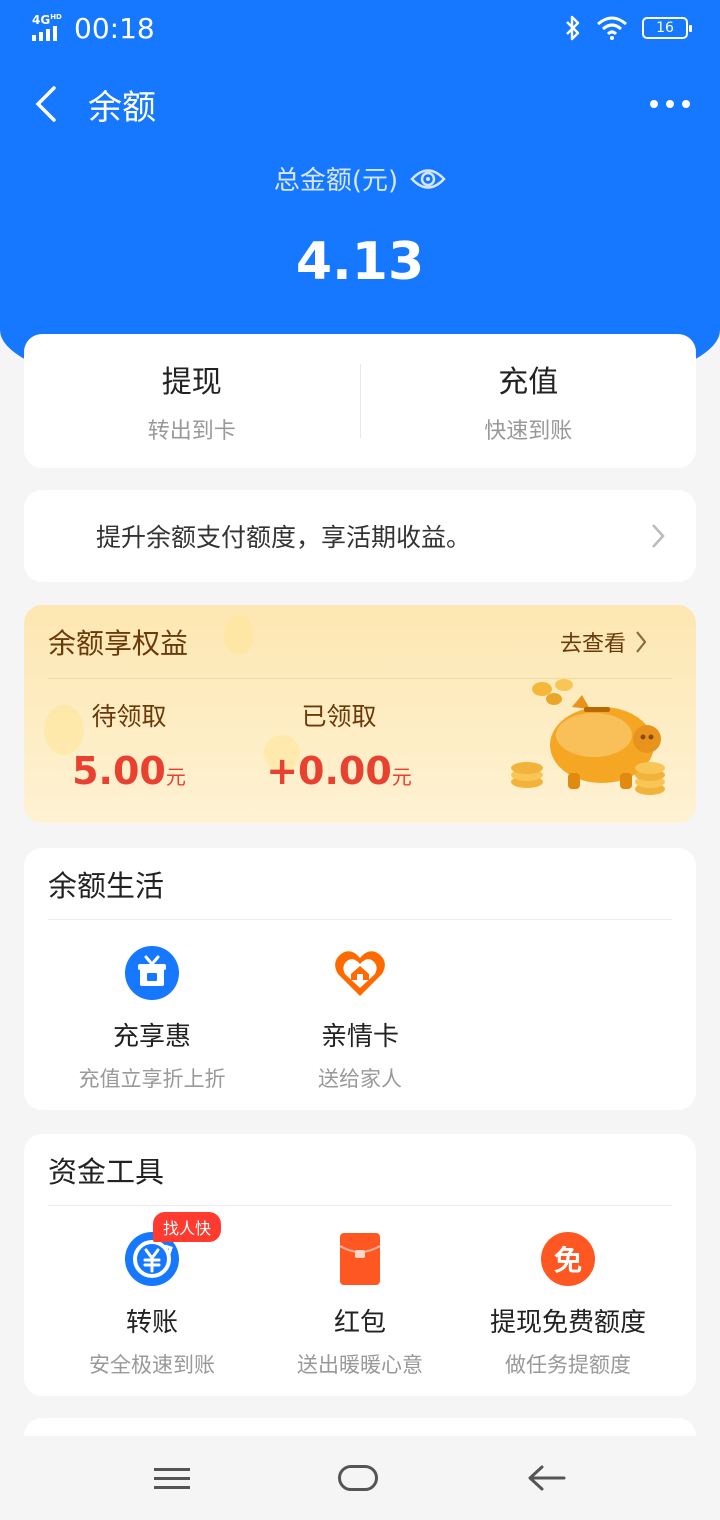 This screenshot has width=720, height=1520. Describe the element at coordinates (428, 179) in the screenshot. I see `eye-icon` at that location.